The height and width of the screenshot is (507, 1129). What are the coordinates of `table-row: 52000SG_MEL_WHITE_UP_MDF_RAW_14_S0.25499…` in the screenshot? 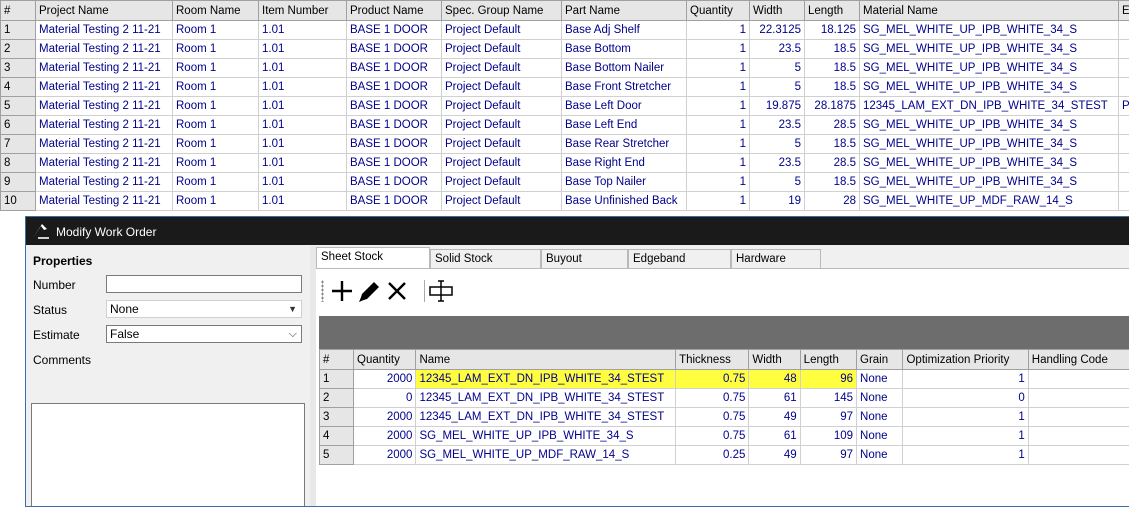 It's located at (724, 455).